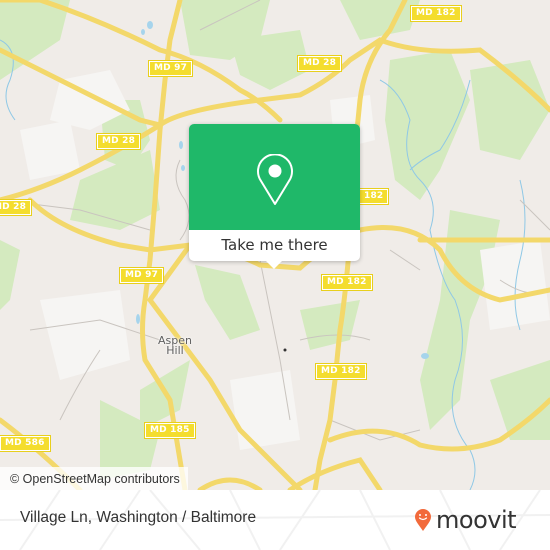 Image resolution: width=550 pixels, height=550 pixels. I want to click on place-label-aspen-hill: Aspen Hill, so click(175, 346).